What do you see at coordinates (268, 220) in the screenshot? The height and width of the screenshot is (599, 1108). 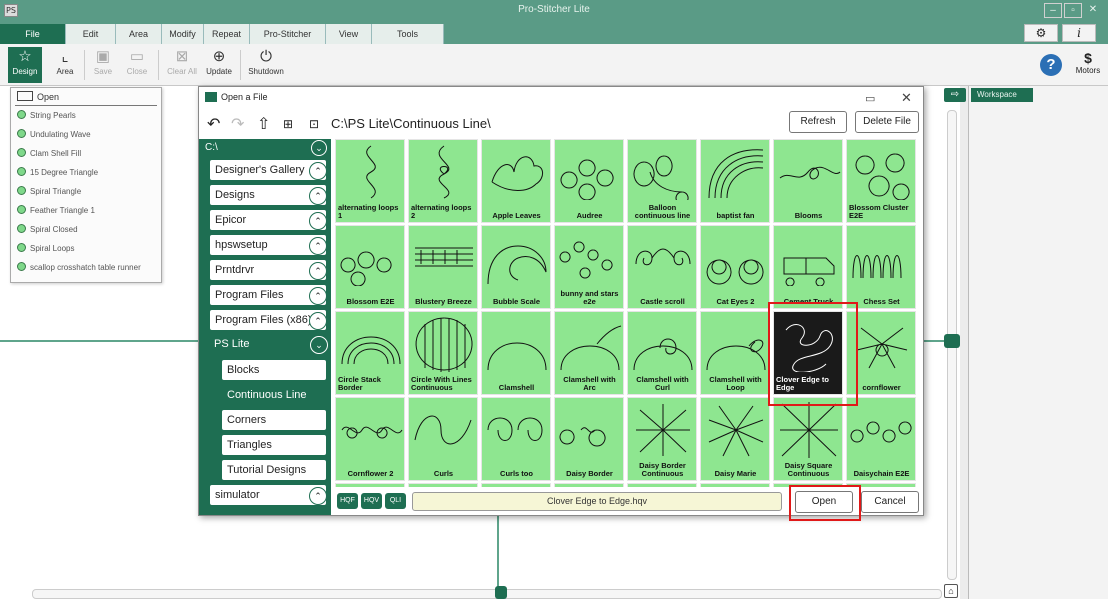 I see `tree-folder: Epicor ⌃` at bounding box center [268, 220].